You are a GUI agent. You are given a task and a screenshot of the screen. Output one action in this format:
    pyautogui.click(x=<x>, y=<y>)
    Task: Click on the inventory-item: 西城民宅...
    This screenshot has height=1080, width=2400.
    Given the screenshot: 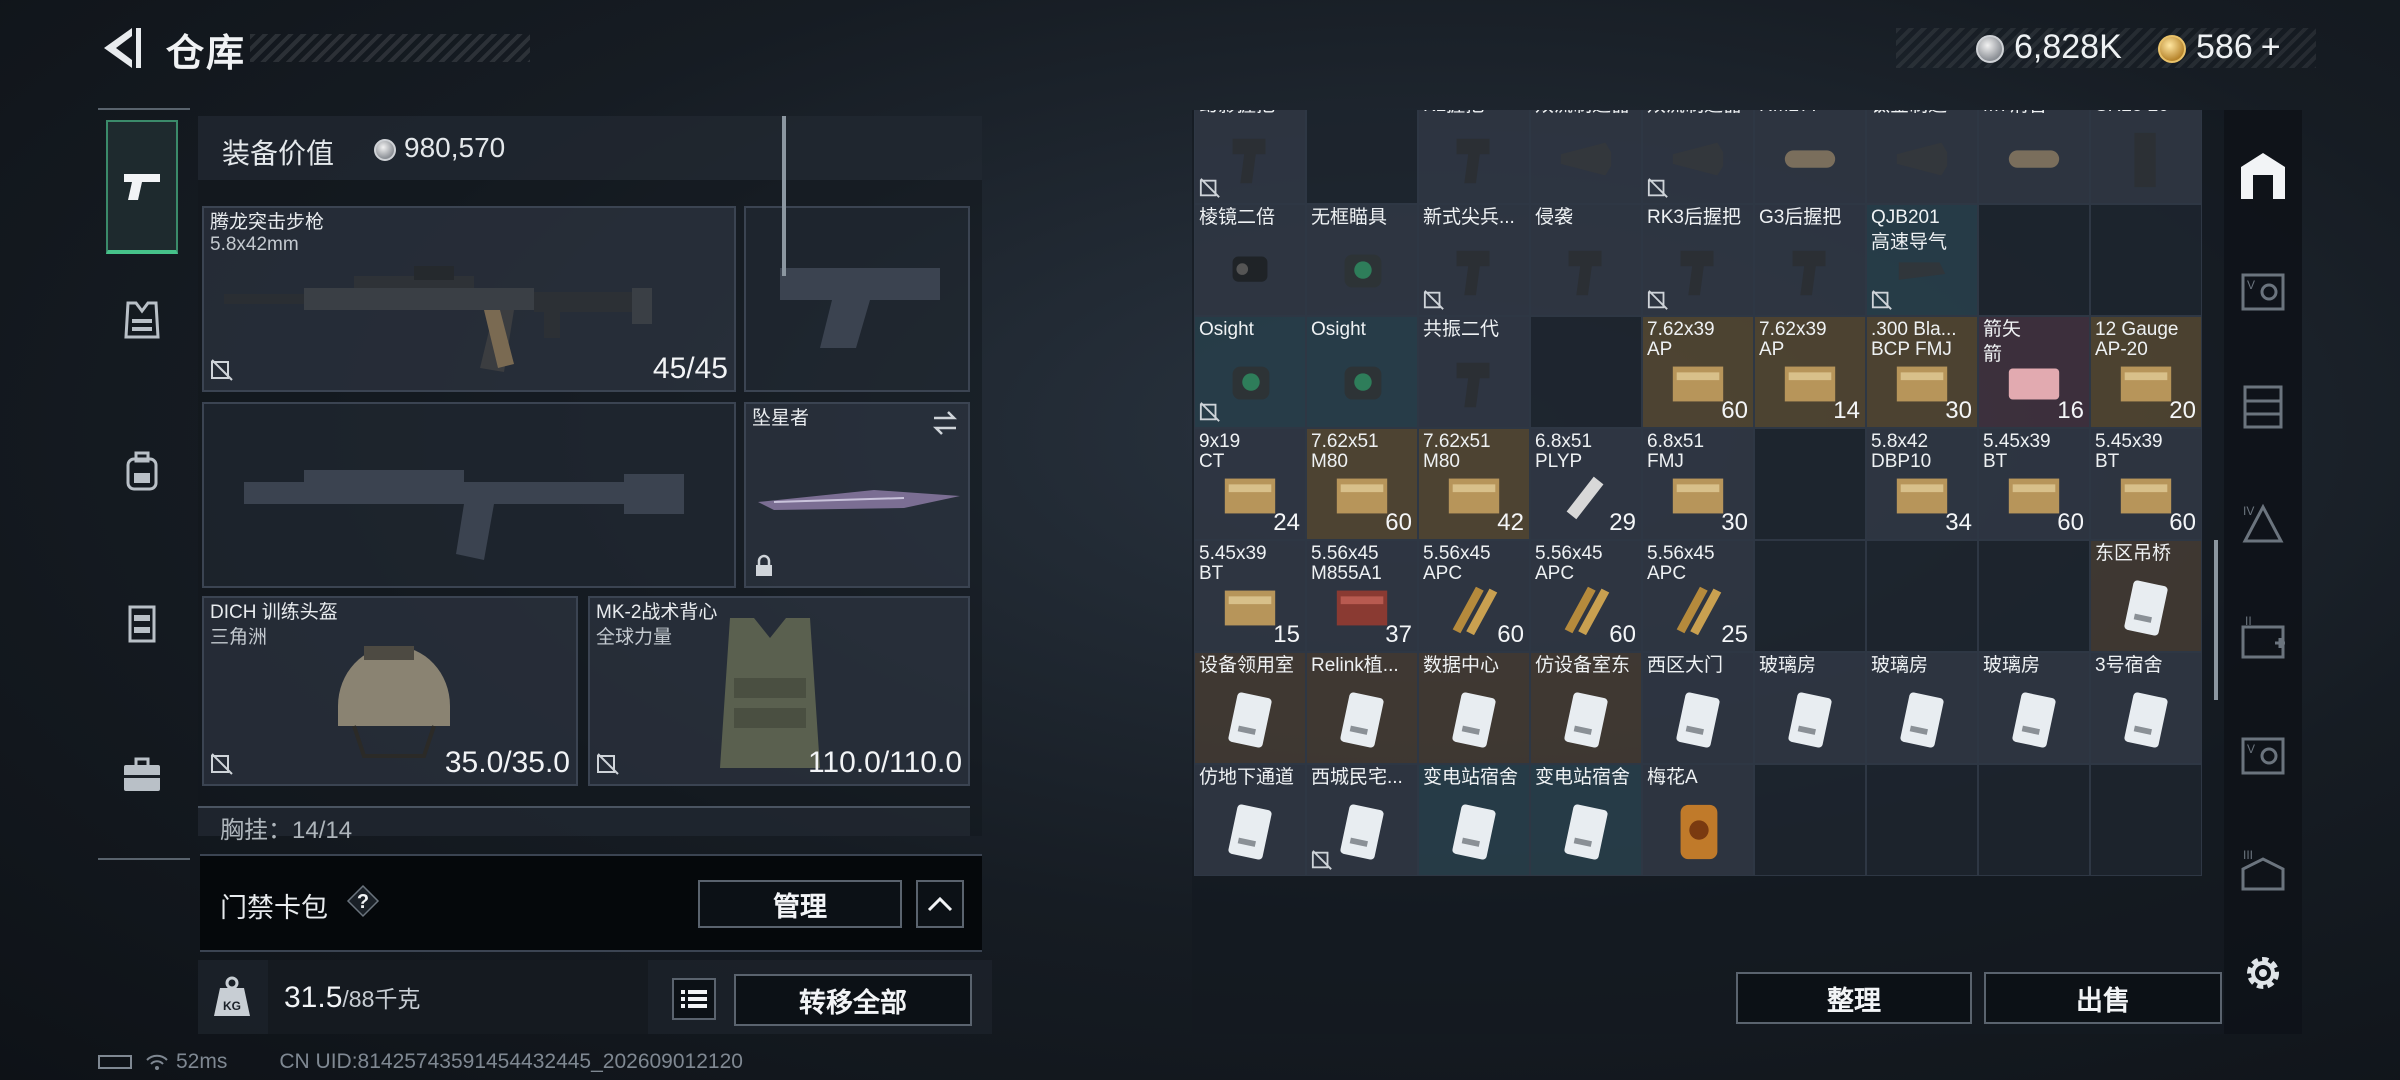 What is the action you would take?
    pyautogui.click(x=1362, y=820)
    